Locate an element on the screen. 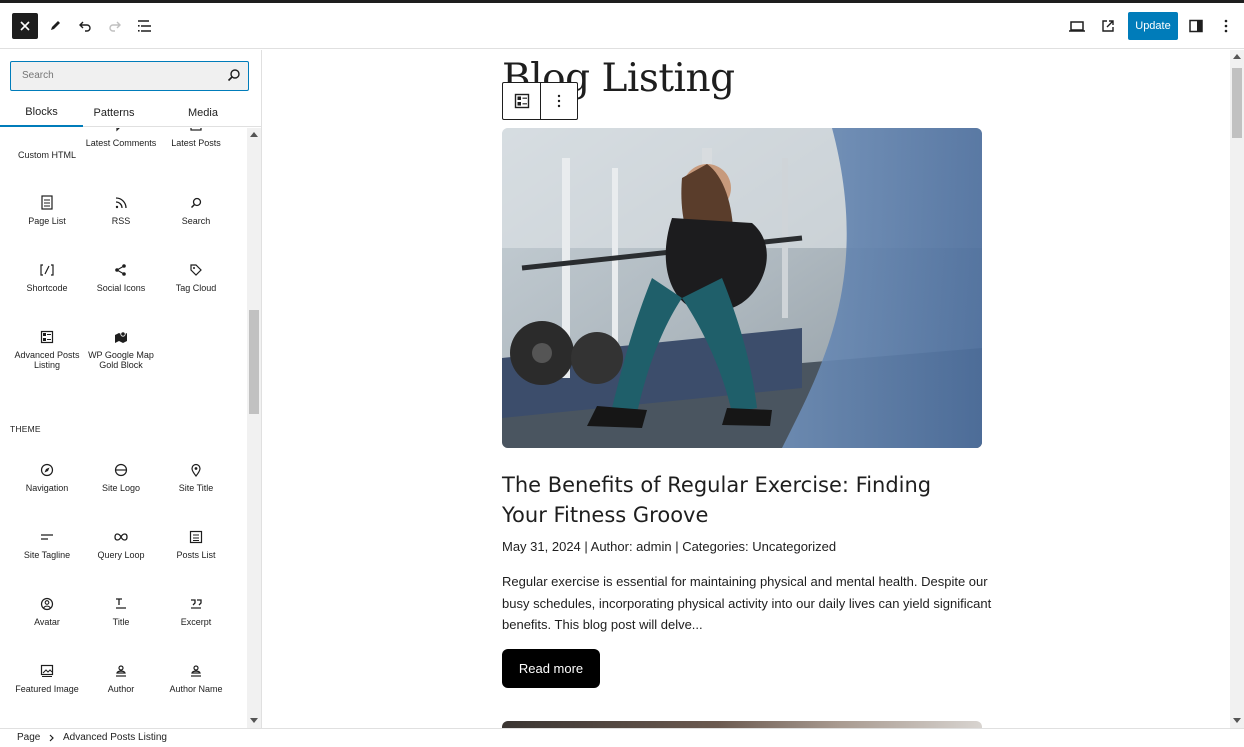  block-custom-html: Custom HTML is located at coordinates (47, 144).